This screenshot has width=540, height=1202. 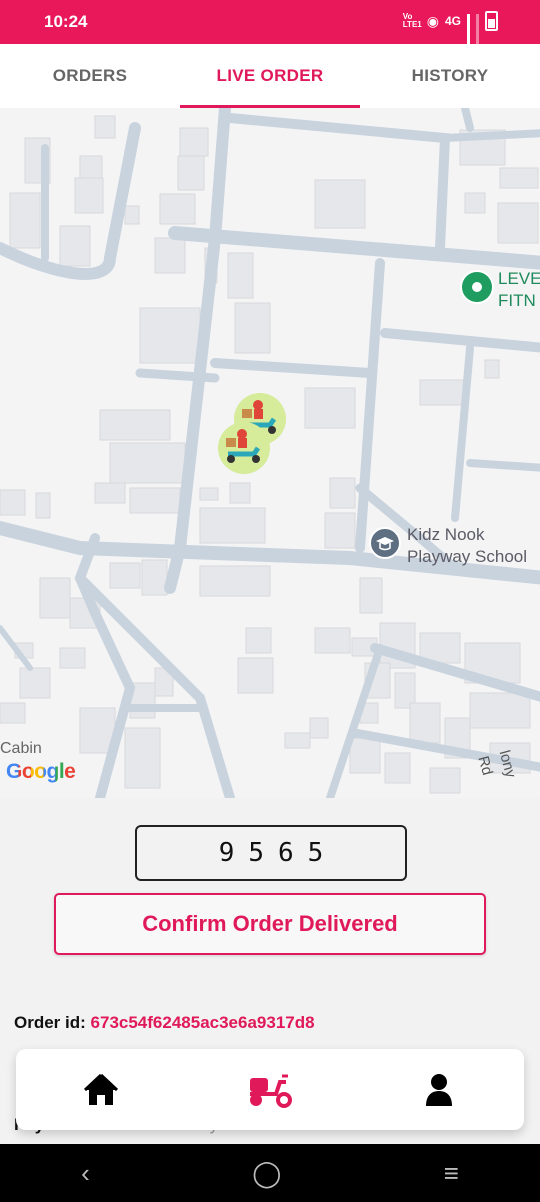 I want to click on status-time: 10:24, so click(x=66, y=21).